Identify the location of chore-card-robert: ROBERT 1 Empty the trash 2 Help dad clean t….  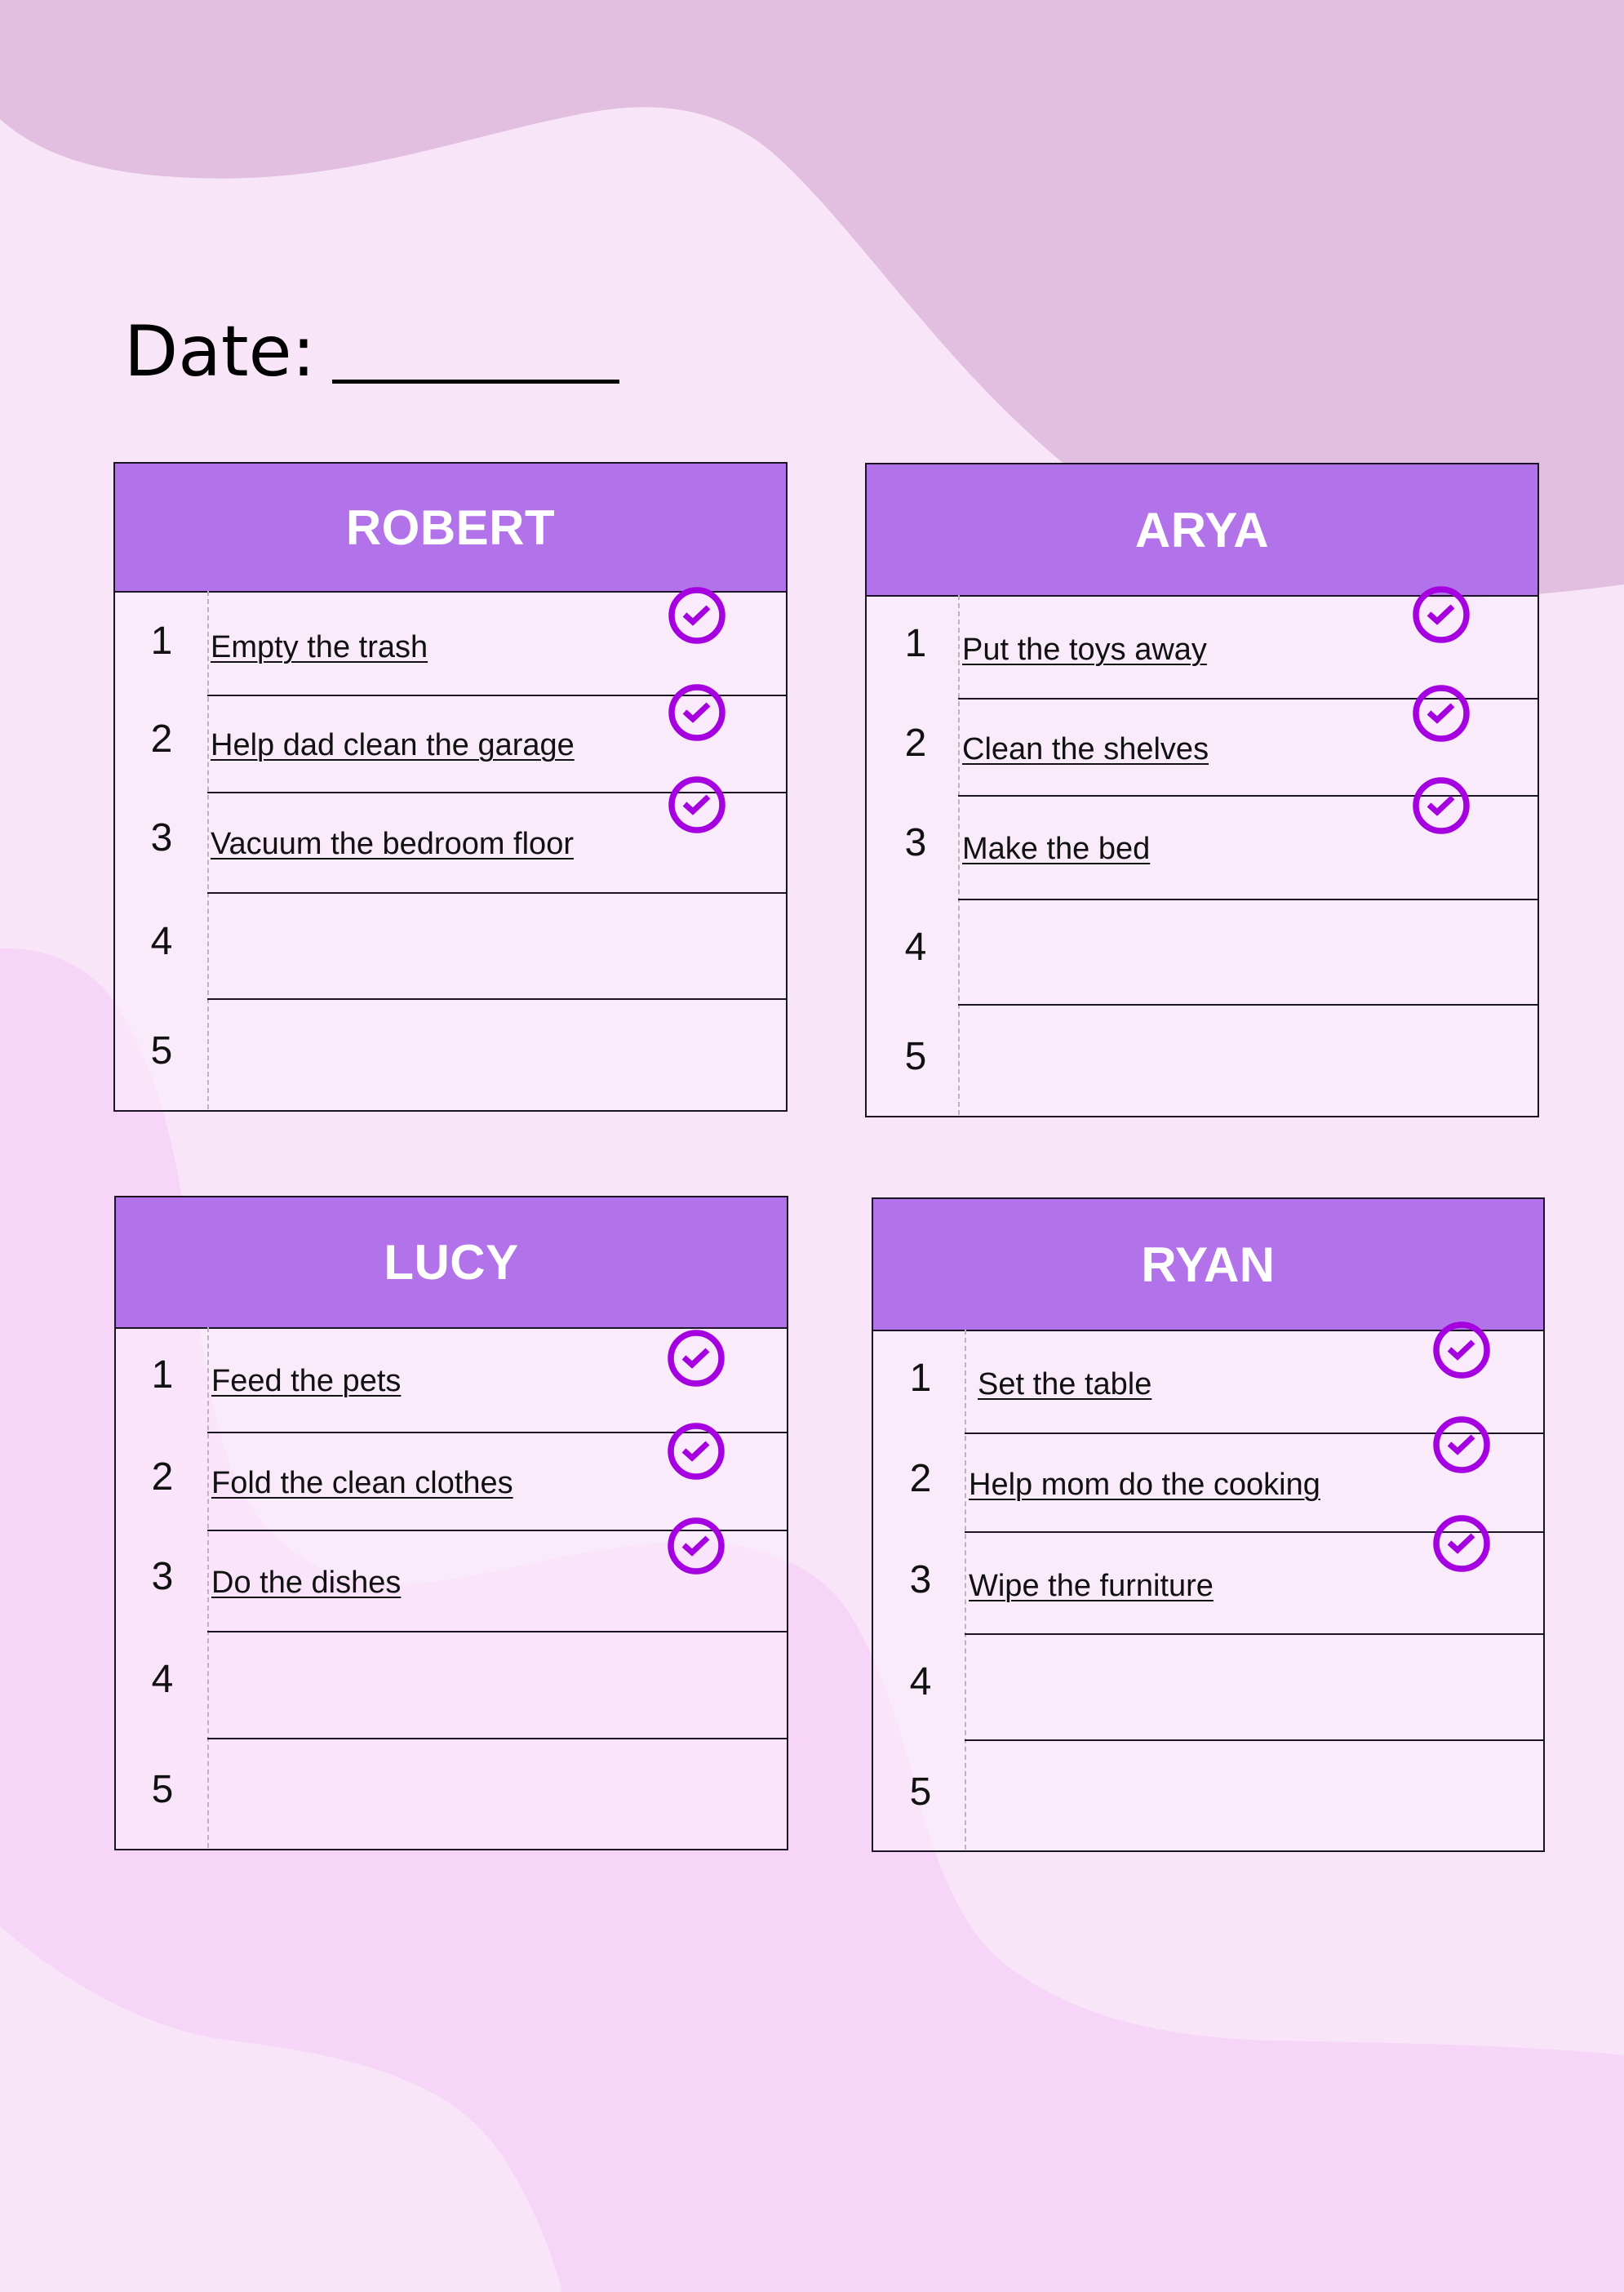
(450, 787).